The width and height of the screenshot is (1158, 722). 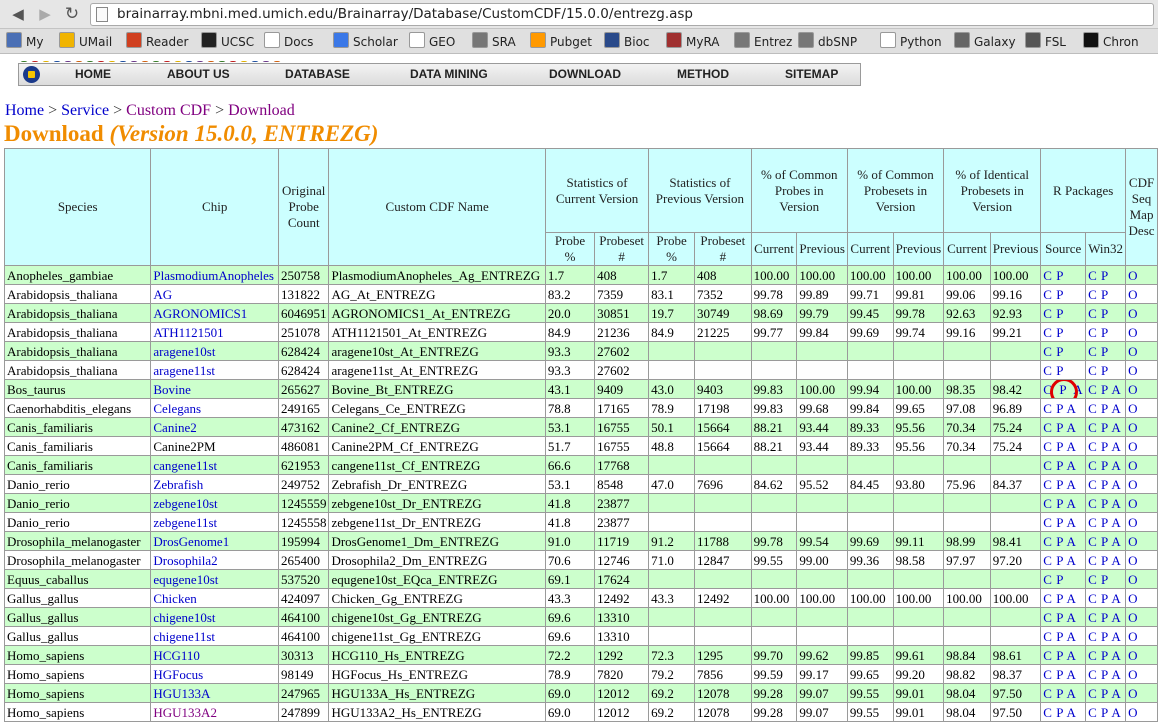 I want to click on cell-chip-link: Chicken, so click(x=214, y=598).